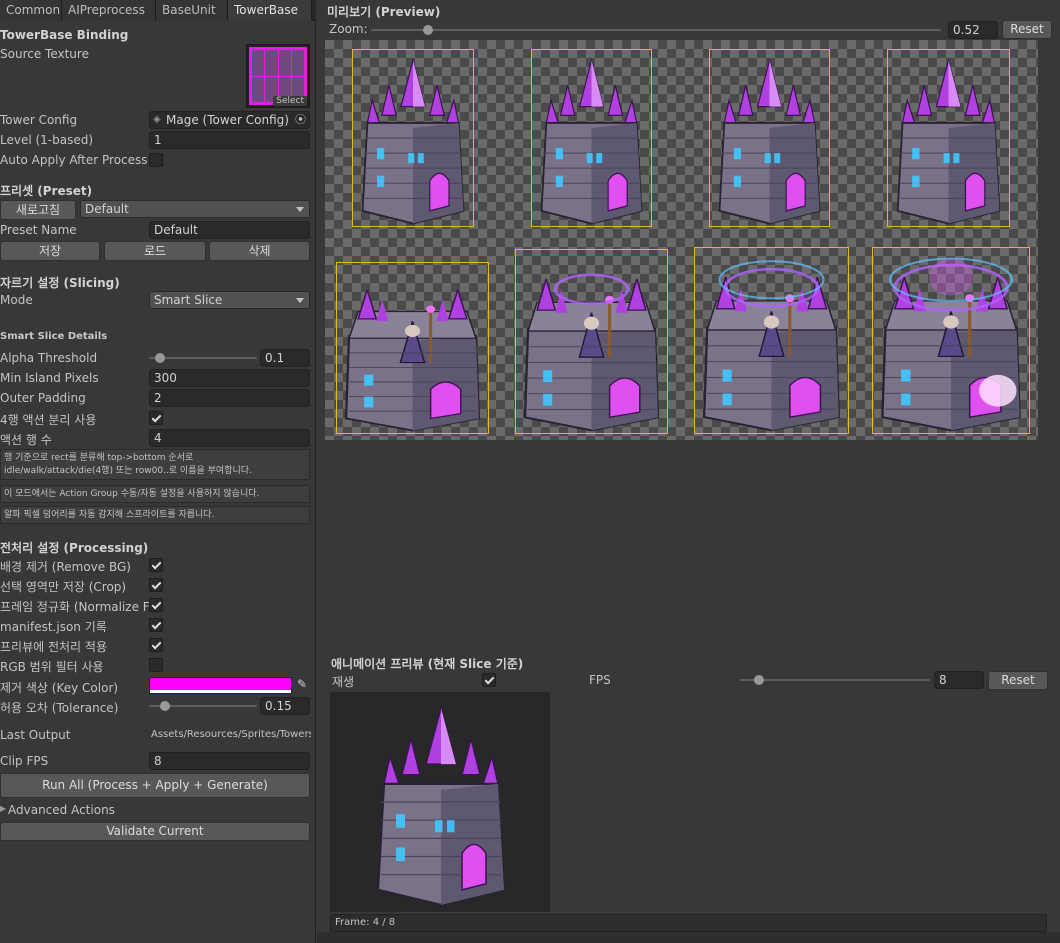 Image resolution: width=1060 pixels, height=943 pixels. What do you see at coordinates (26, 440) in the screenshot?
I see `action-rows-label: 액션 행 수` at bounding box center [26, 440].